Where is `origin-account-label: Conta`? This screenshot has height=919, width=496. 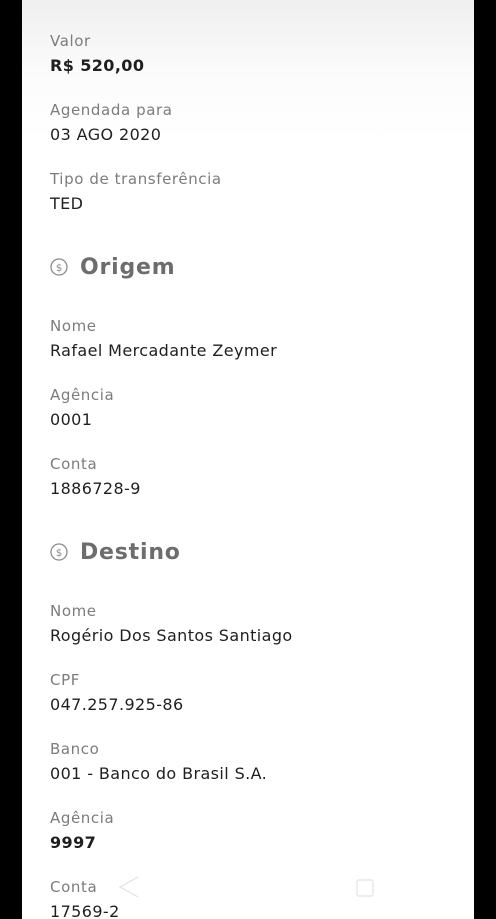 origin-account-label: Conta is located at coordinates (74, 464).